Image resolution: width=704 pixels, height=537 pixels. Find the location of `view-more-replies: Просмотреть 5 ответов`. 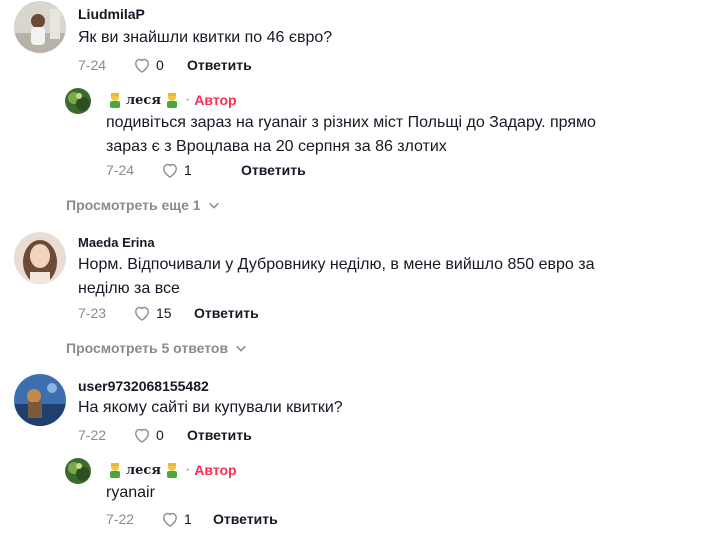

view-more-replies: Просмотреть 5 ответов is located at coordinates (157, 348).